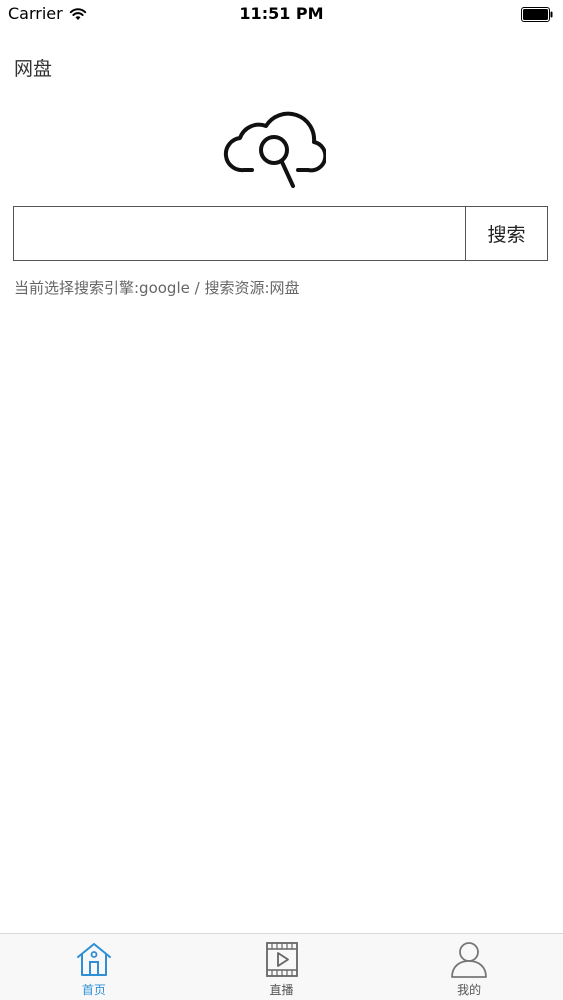 This screenshot has height=1000, width=563. I want to click on status-bar: Carrier 11:51 PM, so click(281, 15).